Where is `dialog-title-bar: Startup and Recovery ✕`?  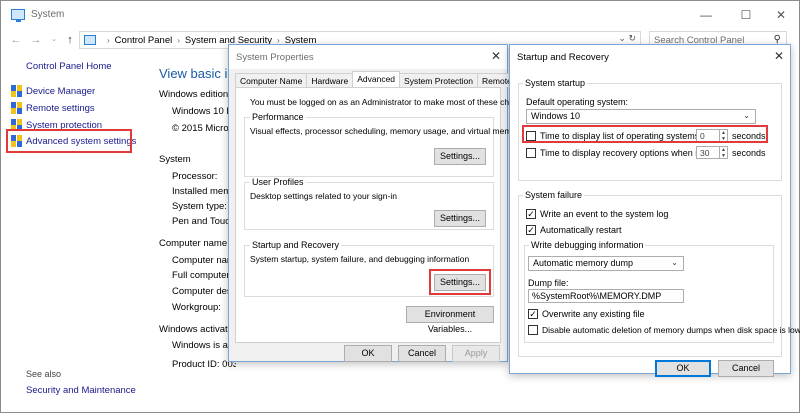
dialog-title-bar: Startup and Recovery ✕ is located at coordinates (650, 57).